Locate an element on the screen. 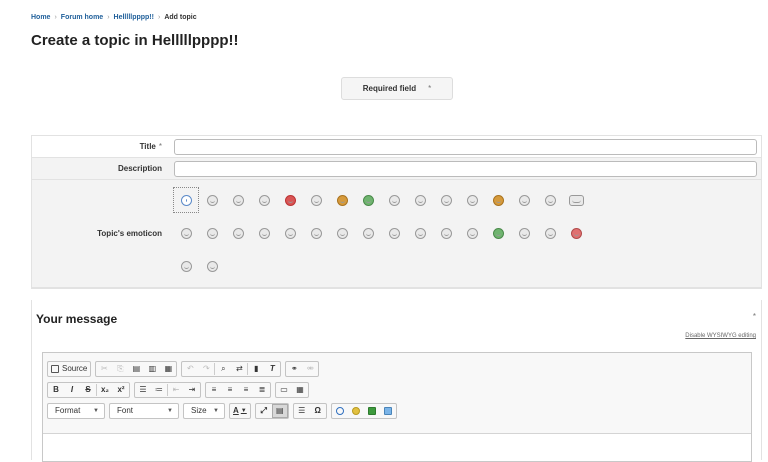 Image resolution: width=768 pixels, height=462 pixels. title-input is located at coordinates (465, 147).